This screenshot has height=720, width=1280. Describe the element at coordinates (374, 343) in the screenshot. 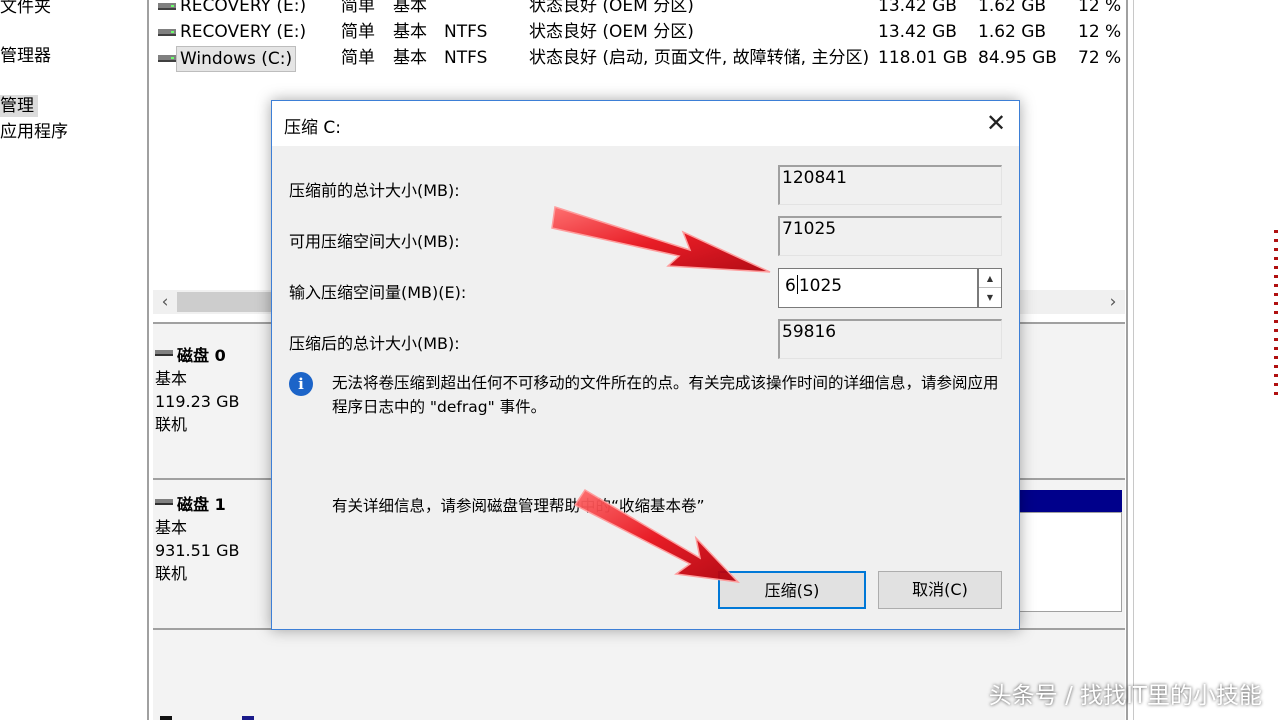

I see `total-after-label: 压缩后的总计大小(MB):` at that location.